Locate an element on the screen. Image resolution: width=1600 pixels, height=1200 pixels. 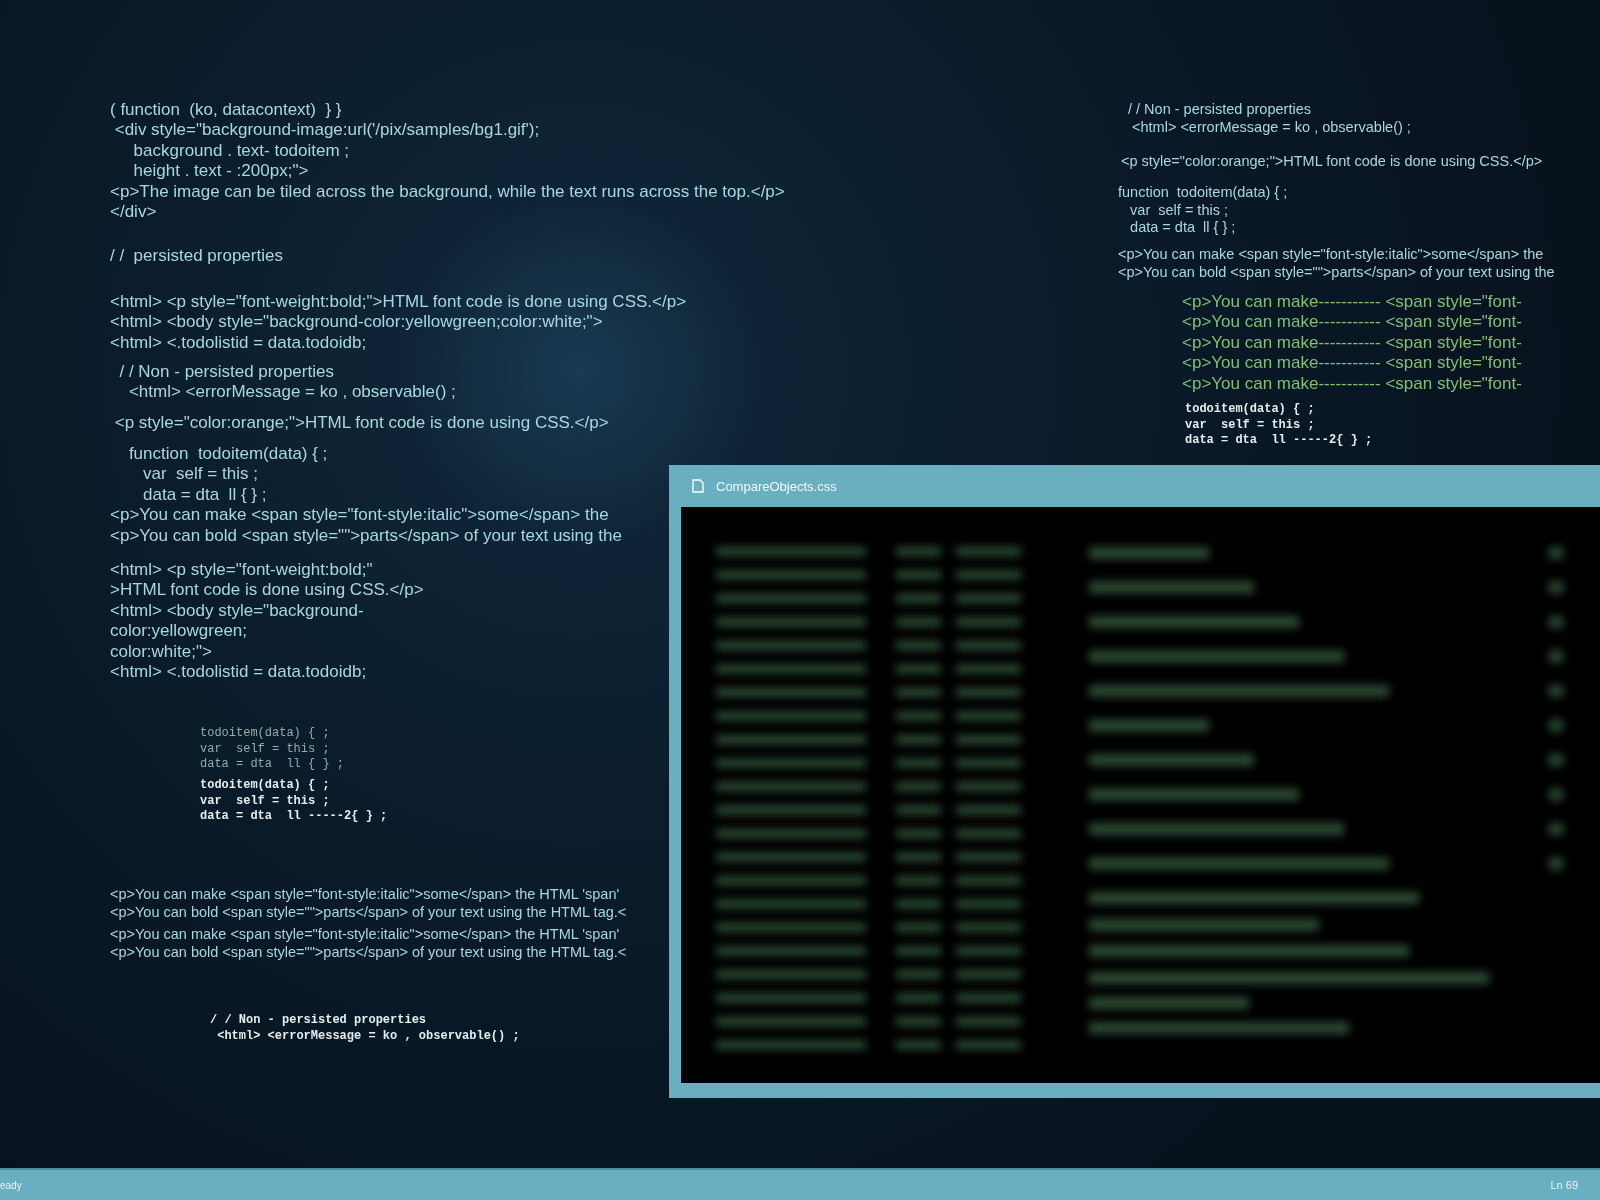
line-number-status: Ln 69 is located at coordinates (1564, 1185).